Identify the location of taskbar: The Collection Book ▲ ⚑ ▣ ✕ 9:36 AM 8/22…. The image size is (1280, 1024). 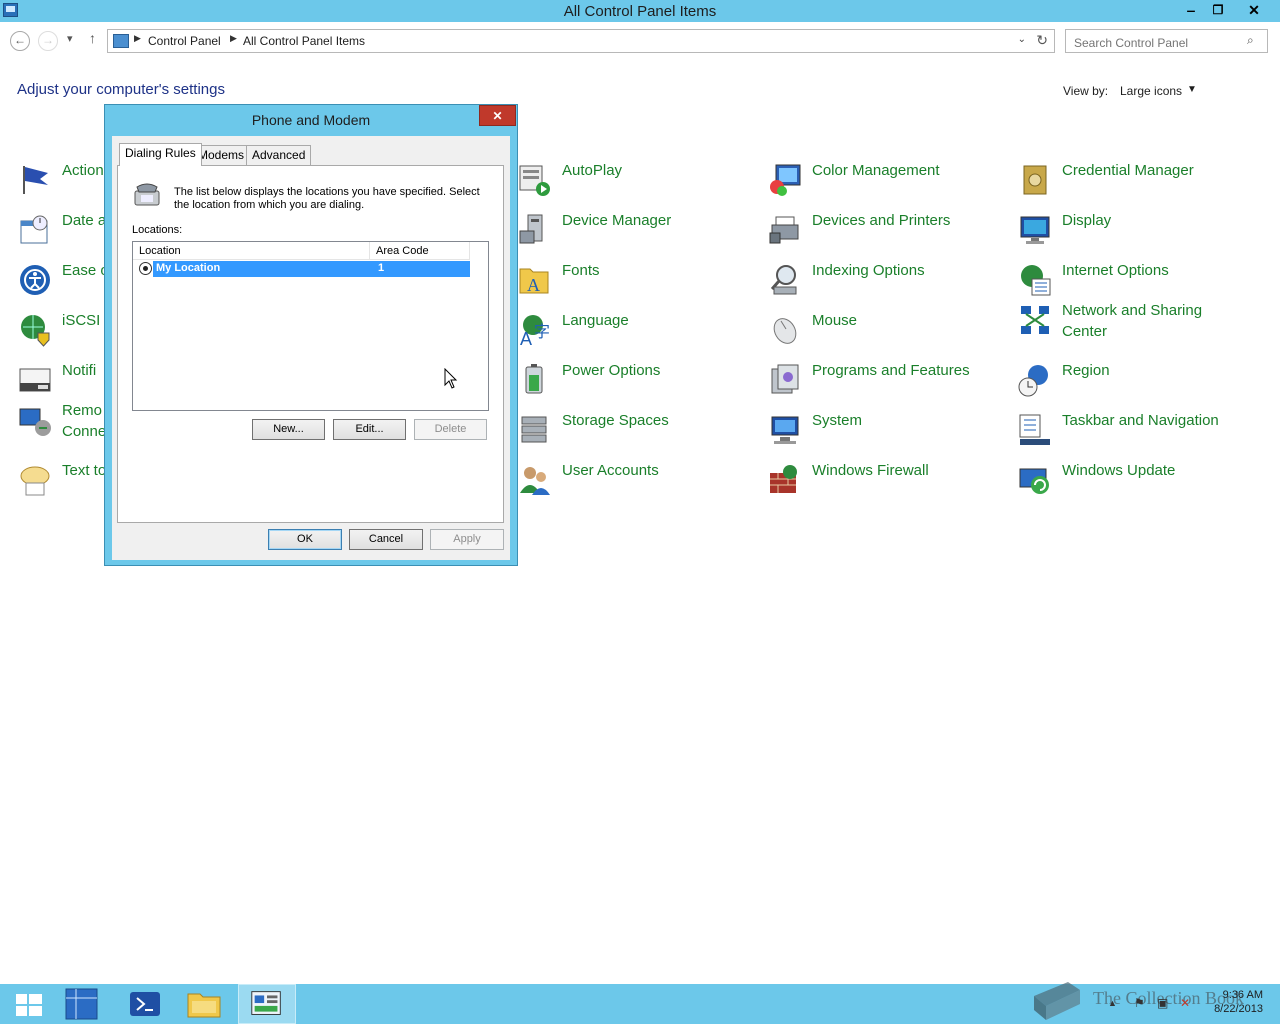
(640, 1003).